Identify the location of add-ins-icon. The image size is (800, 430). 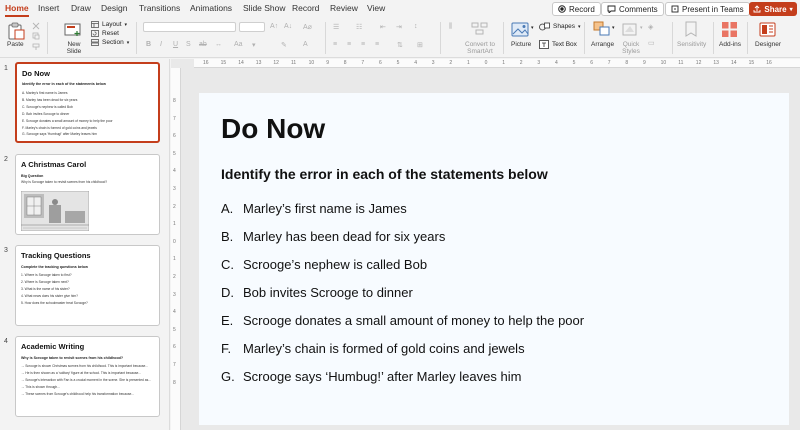
(729, 29).